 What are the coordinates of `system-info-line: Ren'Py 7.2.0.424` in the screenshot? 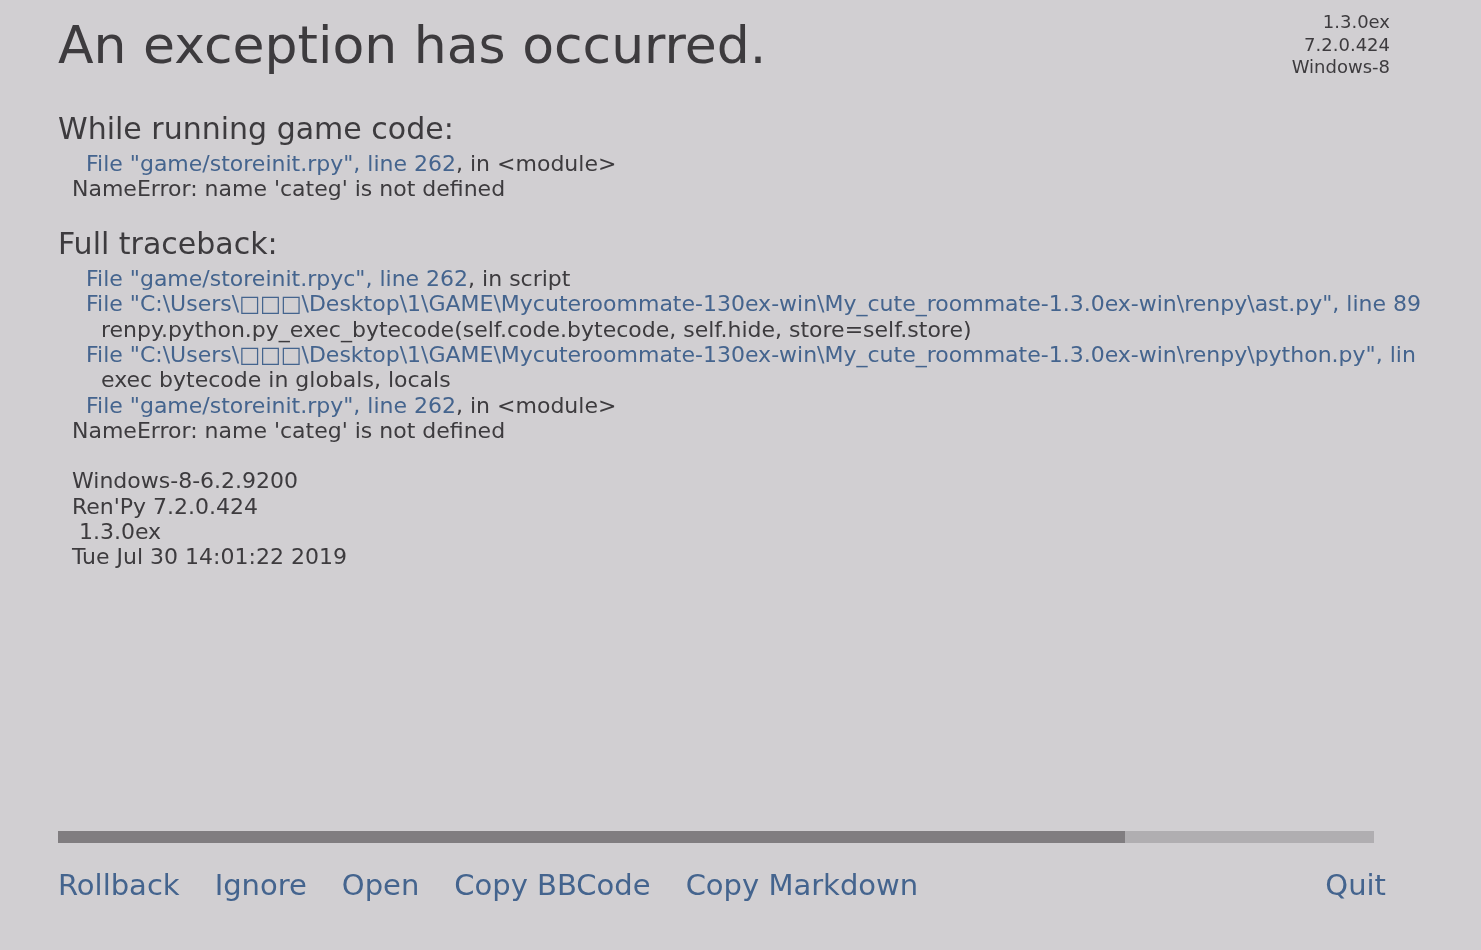 It's located at (165, 506).